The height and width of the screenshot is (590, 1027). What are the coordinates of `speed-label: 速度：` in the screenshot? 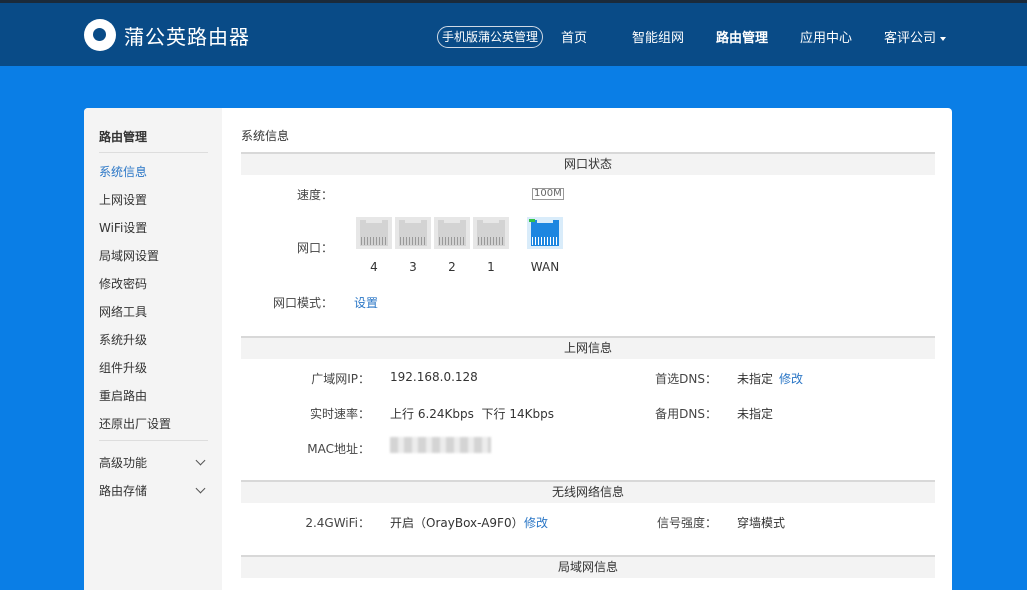 It's located at (314, 195).